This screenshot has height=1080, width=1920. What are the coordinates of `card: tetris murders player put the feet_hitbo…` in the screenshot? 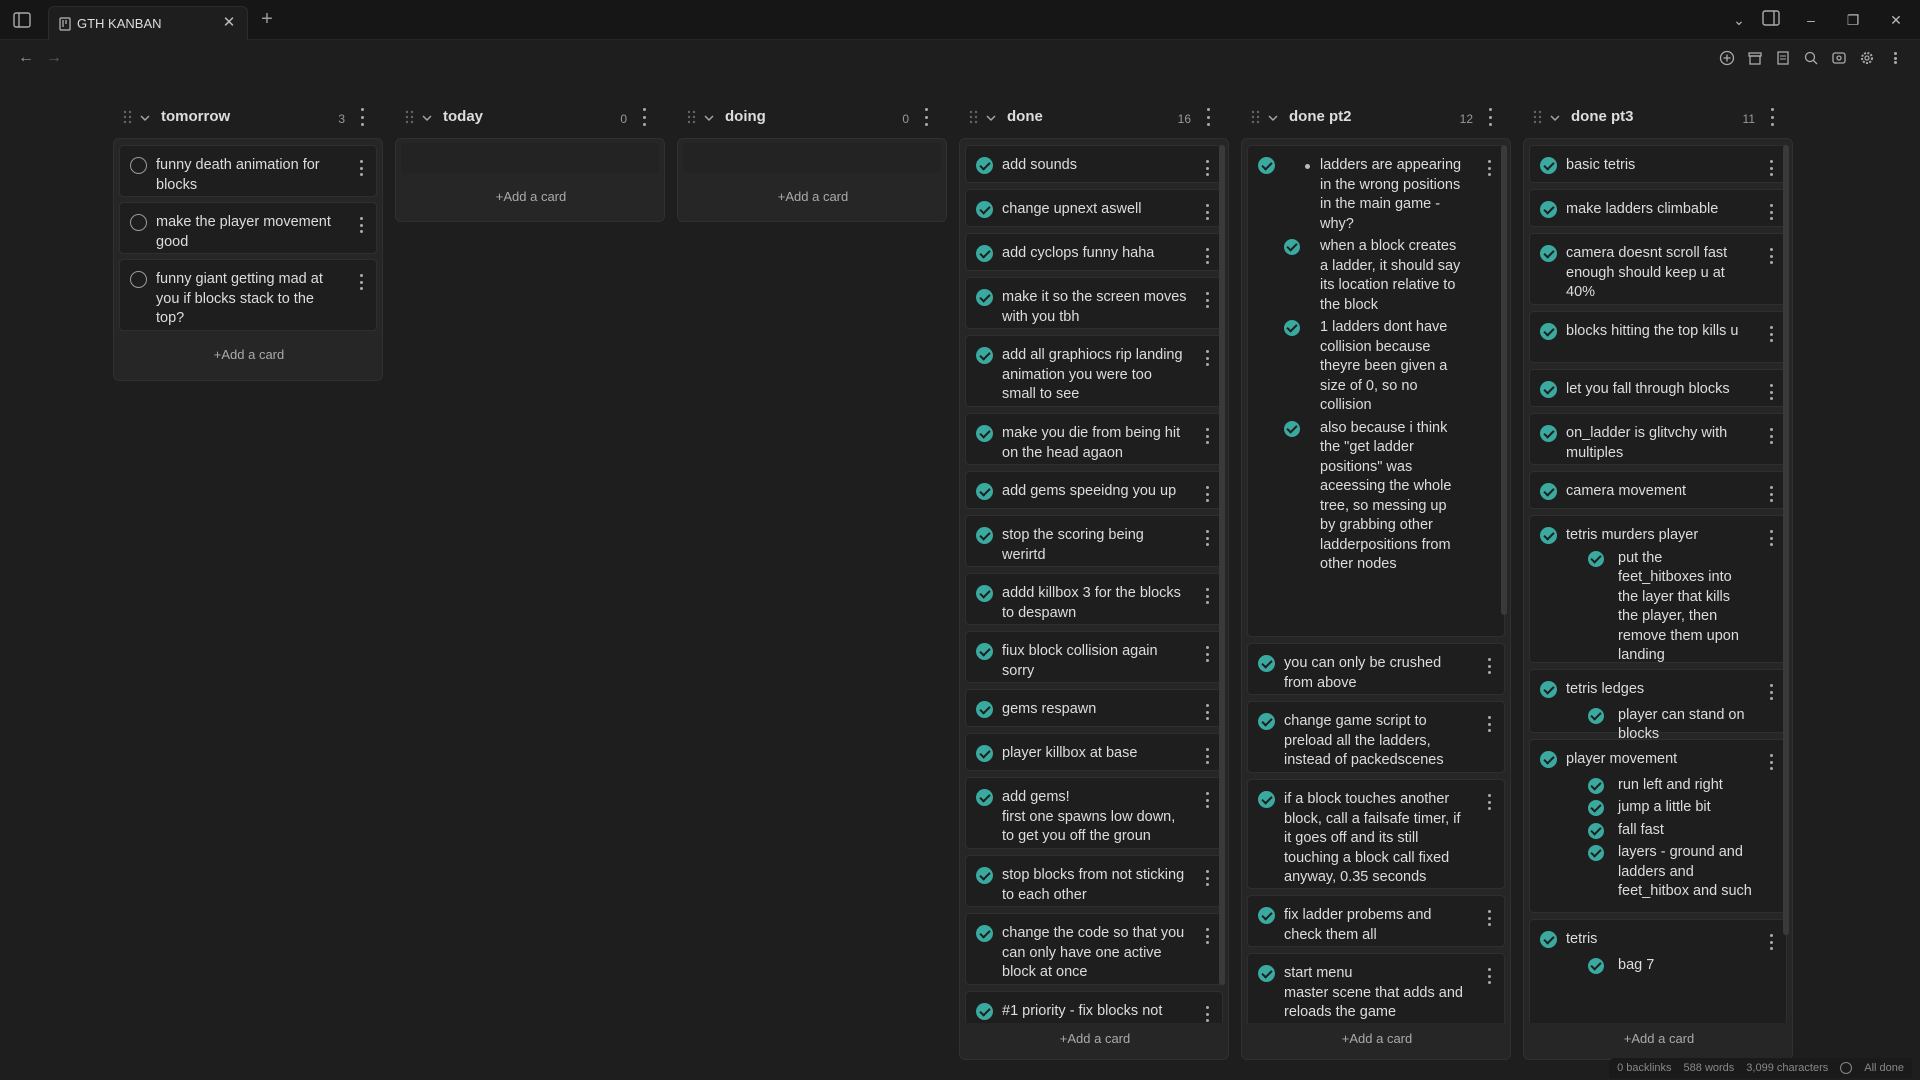 It's located at (1658, 589).